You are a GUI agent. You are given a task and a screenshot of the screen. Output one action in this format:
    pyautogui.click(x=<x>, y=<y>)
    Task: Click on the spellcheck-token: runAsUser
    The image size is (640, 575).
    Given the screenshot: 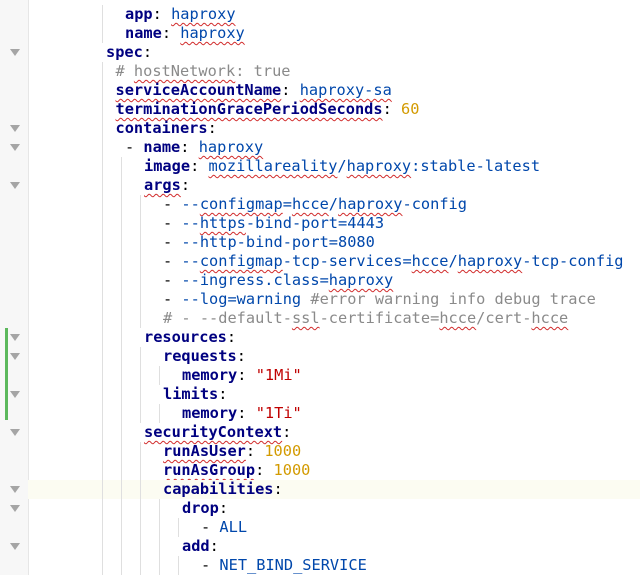 What is the action you would take?
    pyautogui.click(x=204, y=451)
    